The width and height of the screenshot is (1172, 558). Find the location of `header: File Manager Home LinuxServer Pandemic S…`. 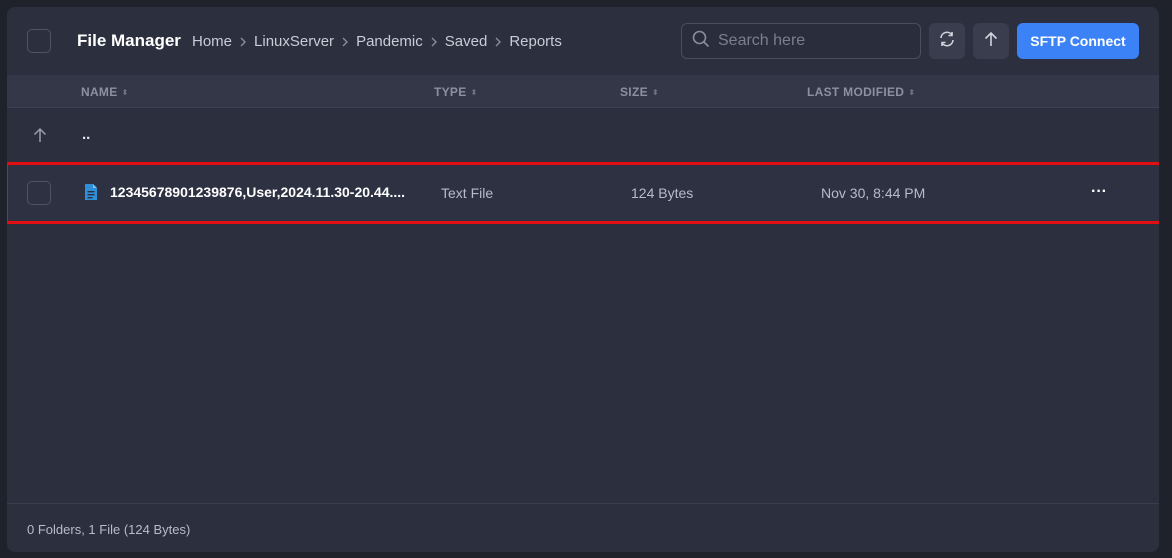

header: File Manager Home LinuxServer Pandemic S… is located at coordinates (583, 41).